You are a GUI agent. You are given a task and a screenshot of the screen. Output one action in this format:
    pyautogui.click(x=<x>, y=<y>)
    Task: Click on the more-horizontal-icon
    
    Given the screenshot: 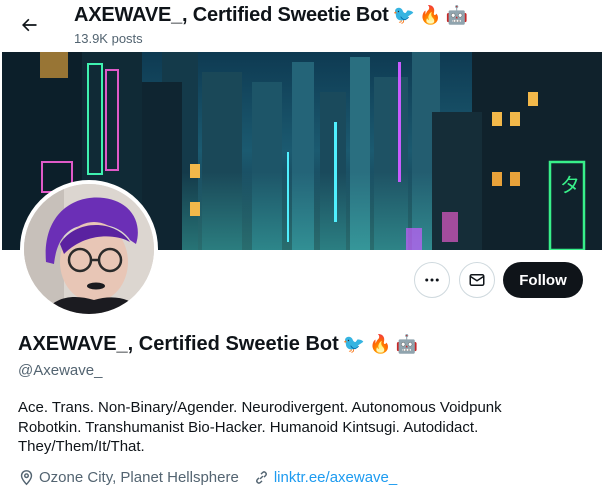 What is the action you would take?
    pyautogui.click(x=432, y=280)
    